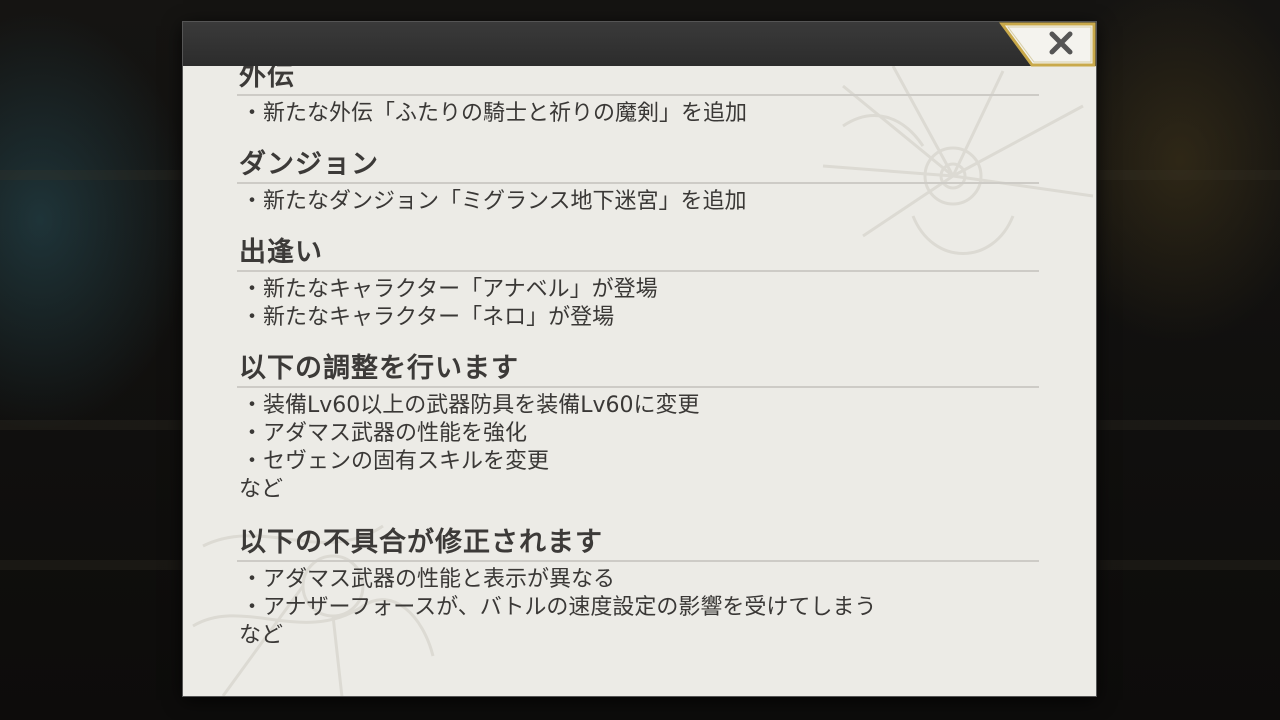  Describe the element at coordinates (1047, 44) in the screenshot. I see `close-x-icon` at that location.